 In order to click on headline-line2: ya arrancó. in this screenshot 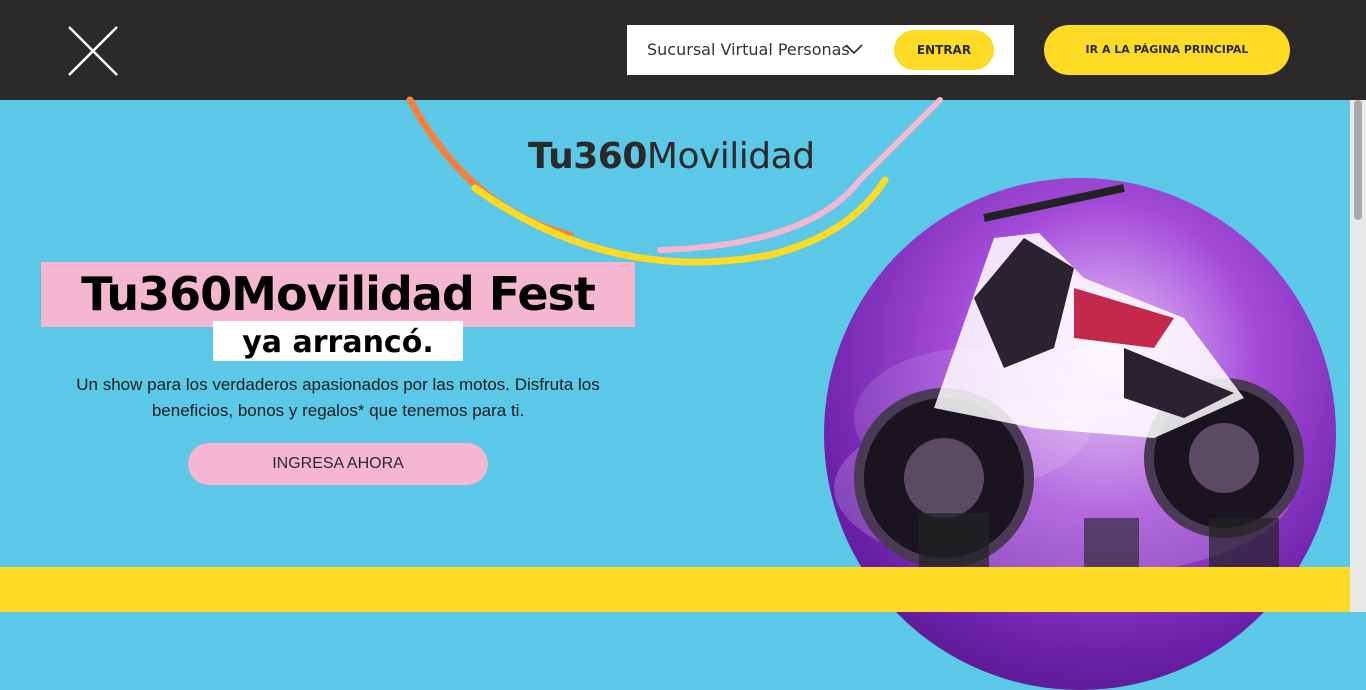, I will do `click(338, 342)`.